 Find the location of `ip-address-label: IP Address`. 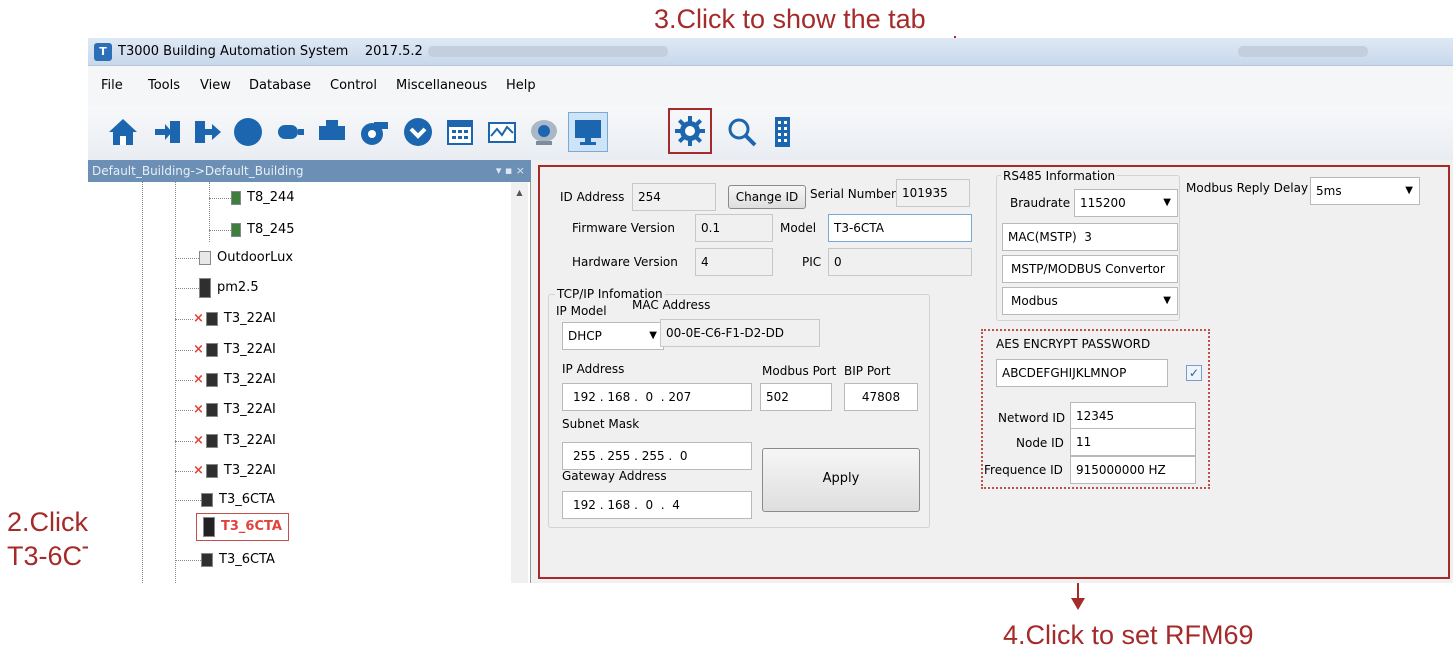

ip-address-label: IP Address is located at coordinates (593, 369).